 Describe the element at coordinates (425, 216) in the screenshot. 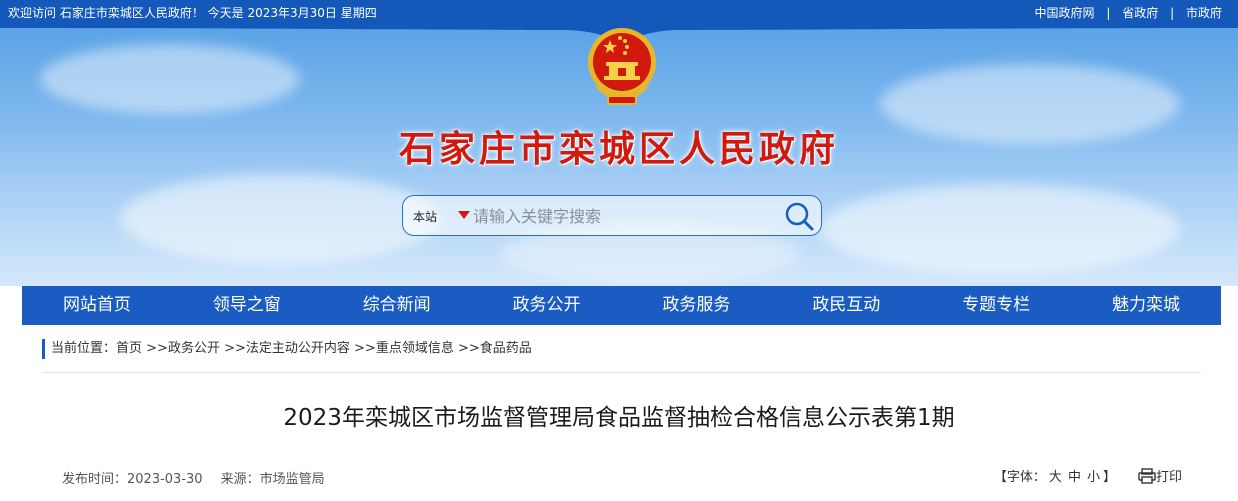

I see `search-scope-select: 本站` at that location.